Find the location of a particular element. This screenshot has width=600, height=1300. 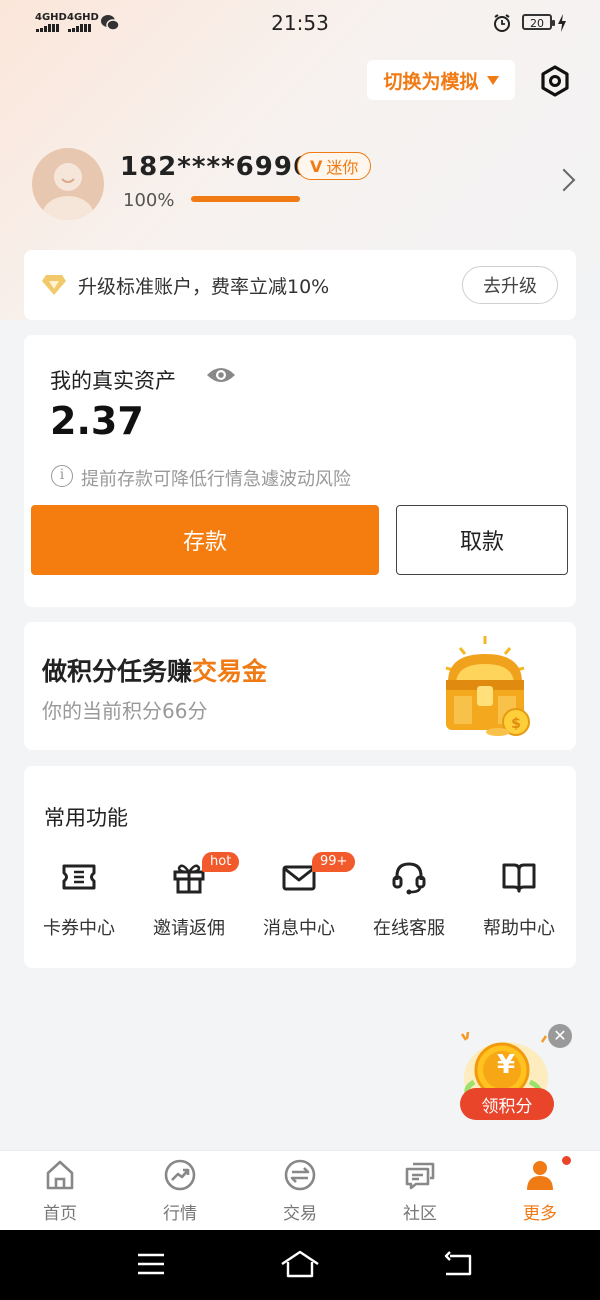

user-icon is located at coordinates (540, 1175).